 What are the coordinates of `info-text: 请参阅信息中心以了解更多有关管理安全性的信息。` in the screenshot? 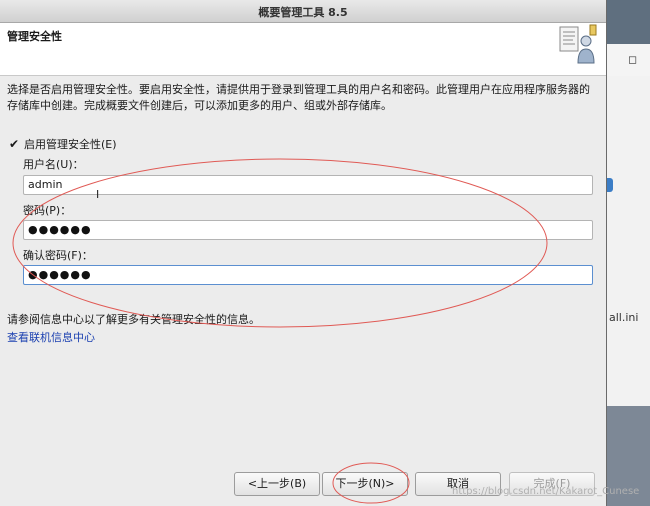 It's located at (133, 319).